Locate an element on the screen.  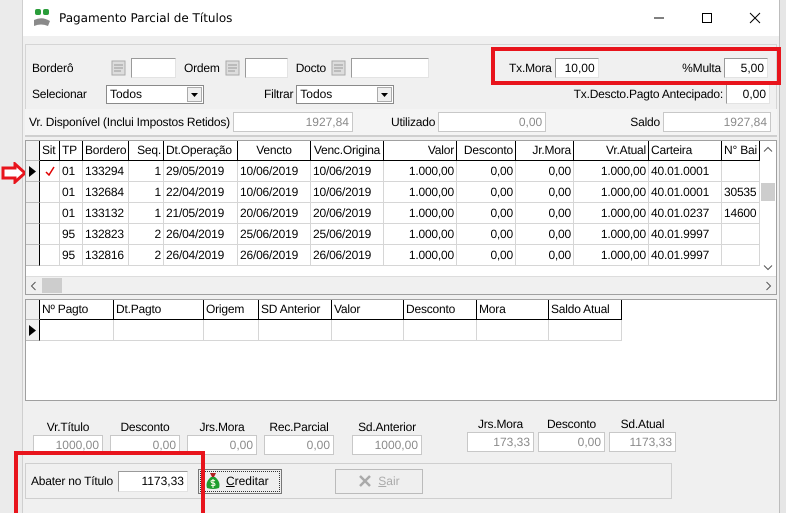
field-label: Sd.Atual is located at coordinates (642, 424).